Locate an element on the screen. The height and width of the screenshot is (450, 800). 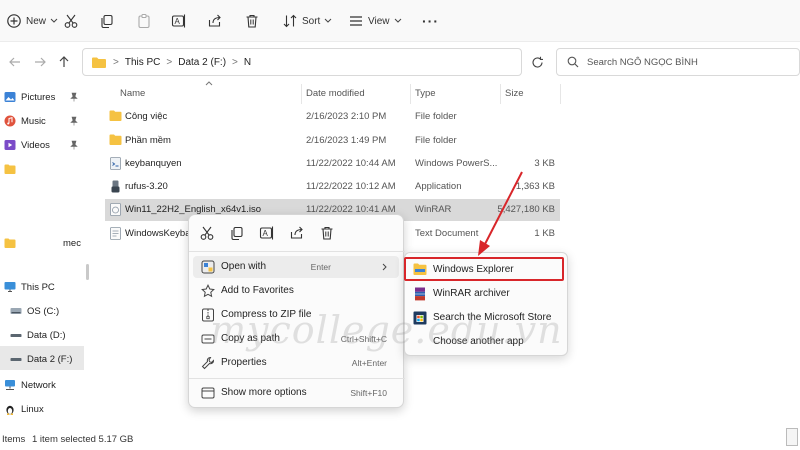
linux-icon is located at coordinates (10, 409).